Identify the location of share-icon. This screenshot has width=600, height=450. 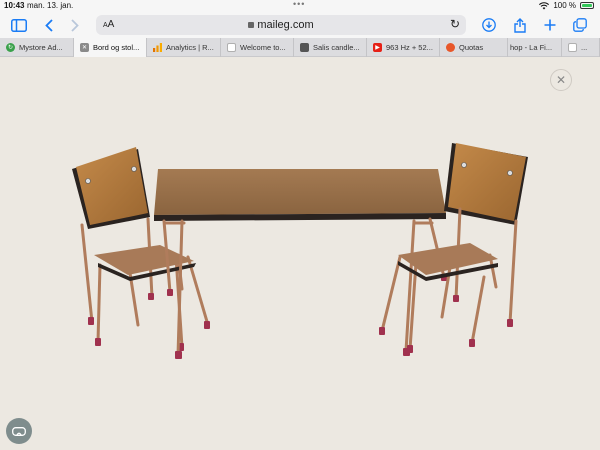
(520, 25).